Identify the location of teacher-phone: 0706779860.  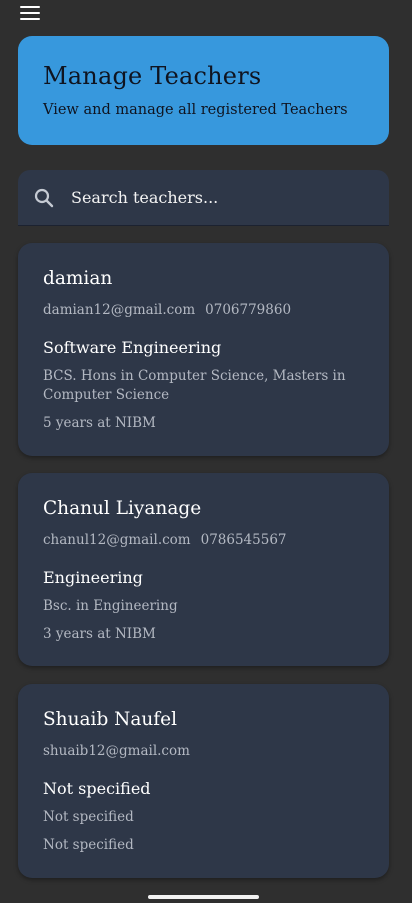
(248, 310).